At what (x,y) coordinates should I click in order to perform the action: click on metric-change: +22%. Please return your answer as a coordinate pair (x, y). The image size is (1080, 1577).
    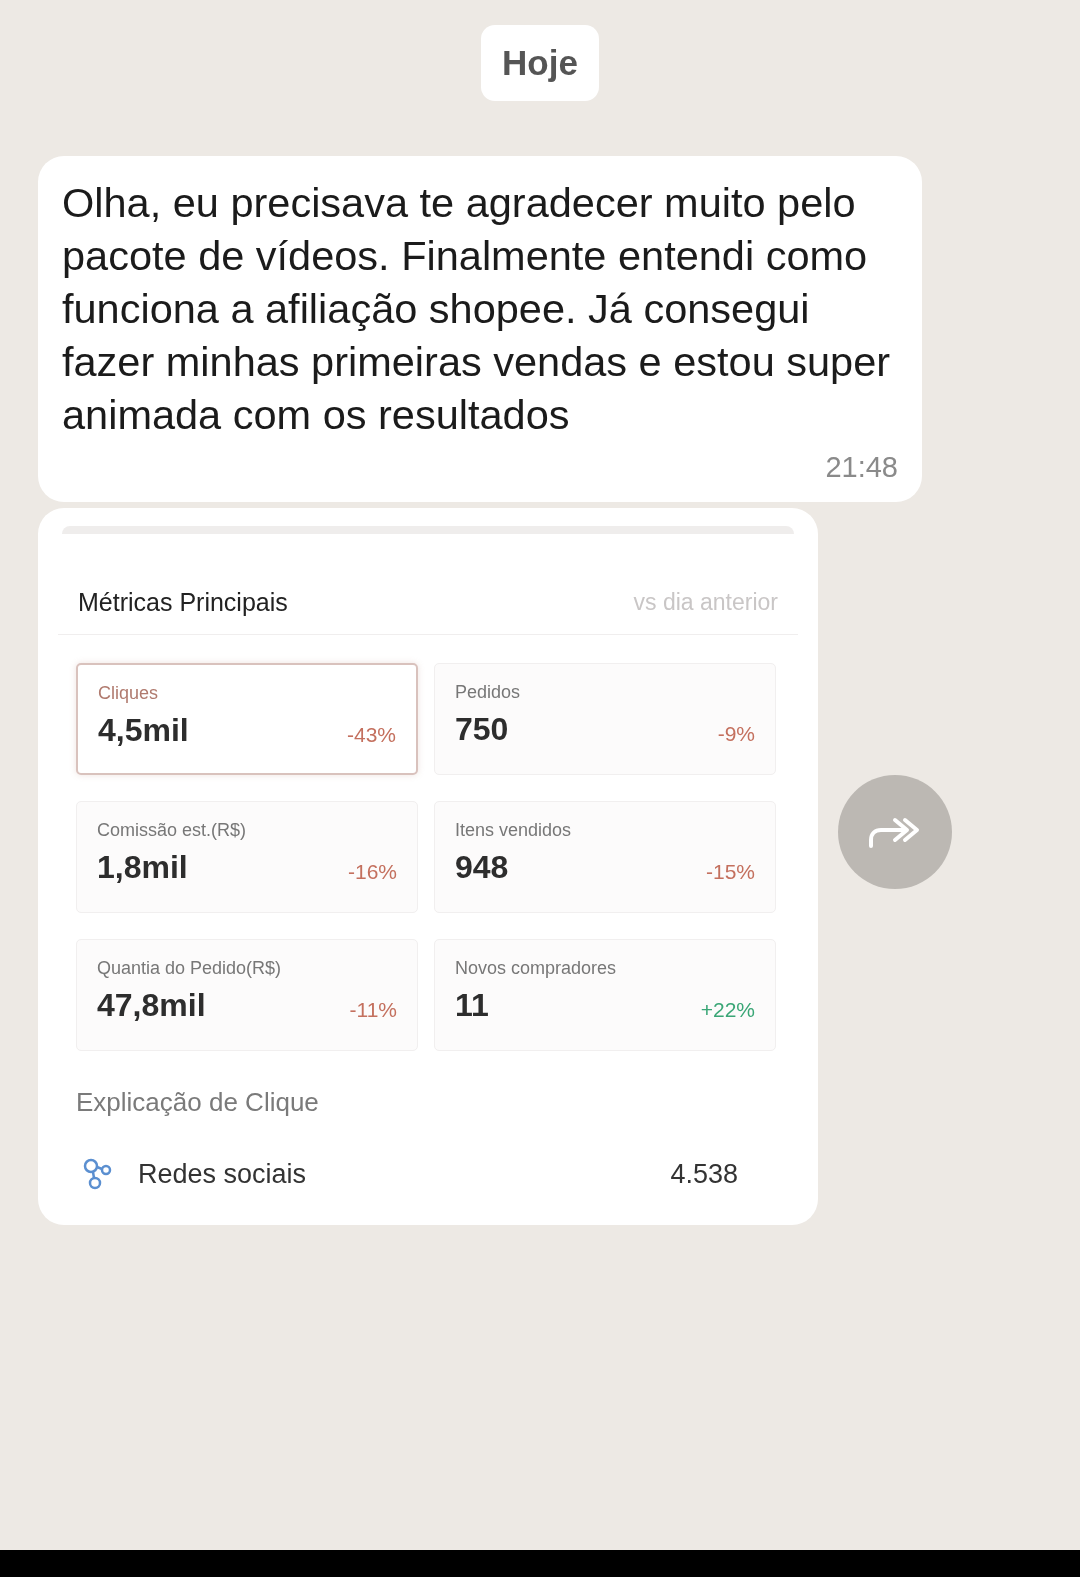
    Looking at the image, I should click on (727, 1010).